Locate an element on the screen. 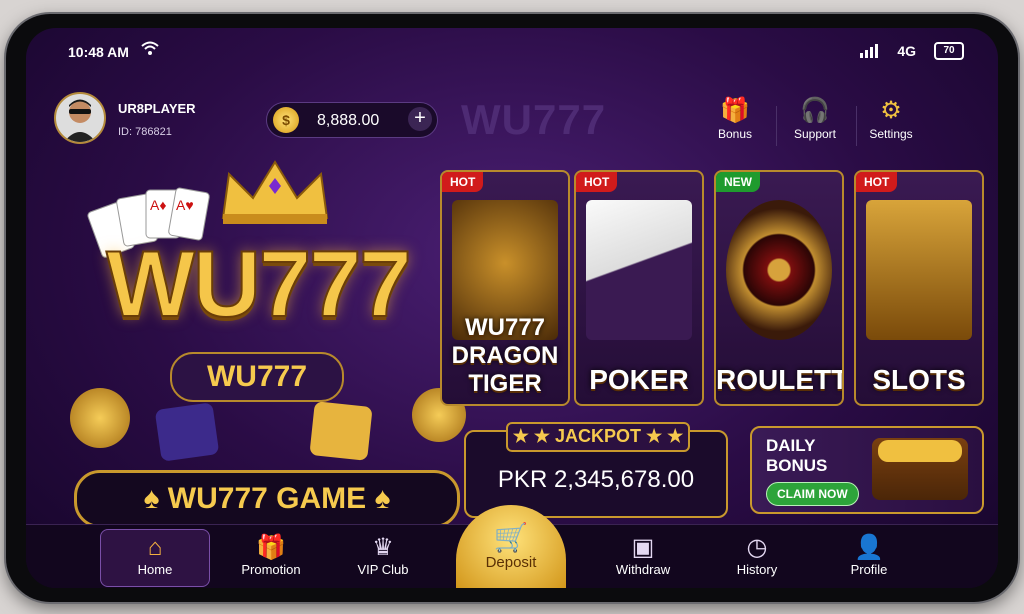 The width and height of the screenshot is (1024, 614). game-tile-poker: HOT POKER is located at coordinates (639, 288).